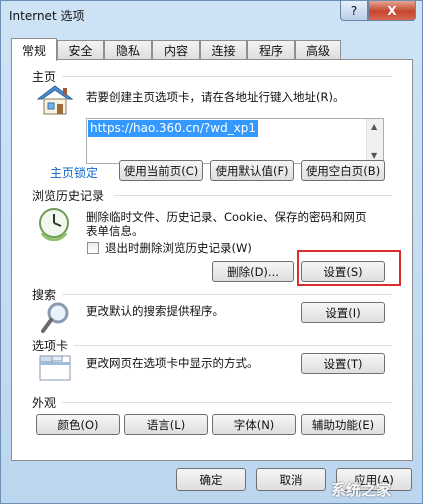 Image resolution: width=423 pixels, height=504 pixels. What do you see at coordinates (50, 346) in the screenshot?
I see `tabs-section-label: 选项卡` at bounding box center [50, 346].